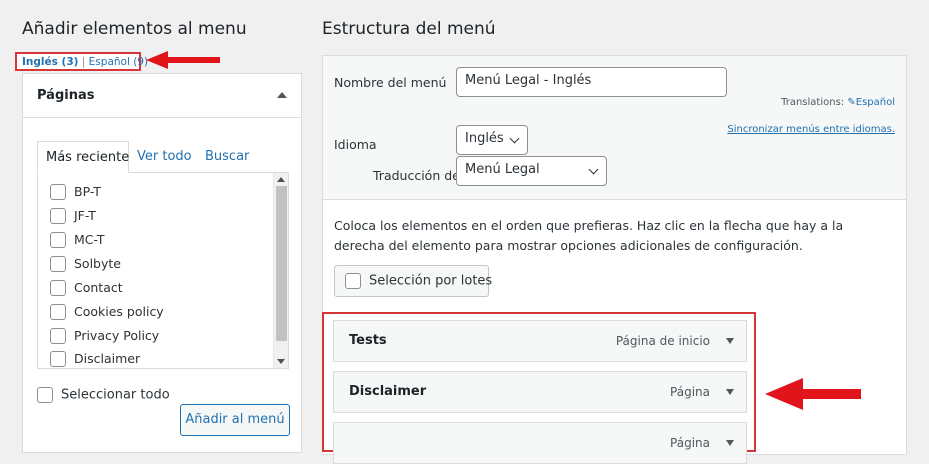  Describe the element at coordinates (281, 179) in the screenshot. I see `scroll-up-arrow-icon` at that location.